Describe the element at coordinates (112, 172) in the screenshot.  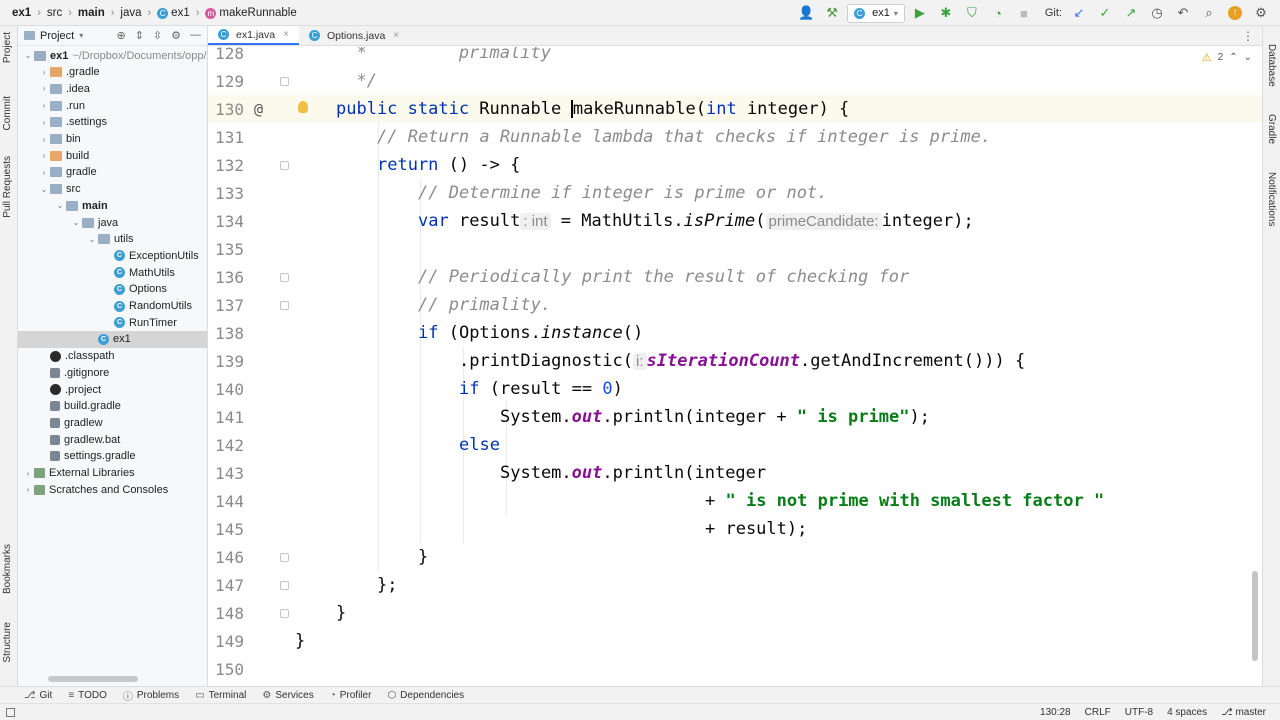
I see `tree-item: › gradle` at that location.